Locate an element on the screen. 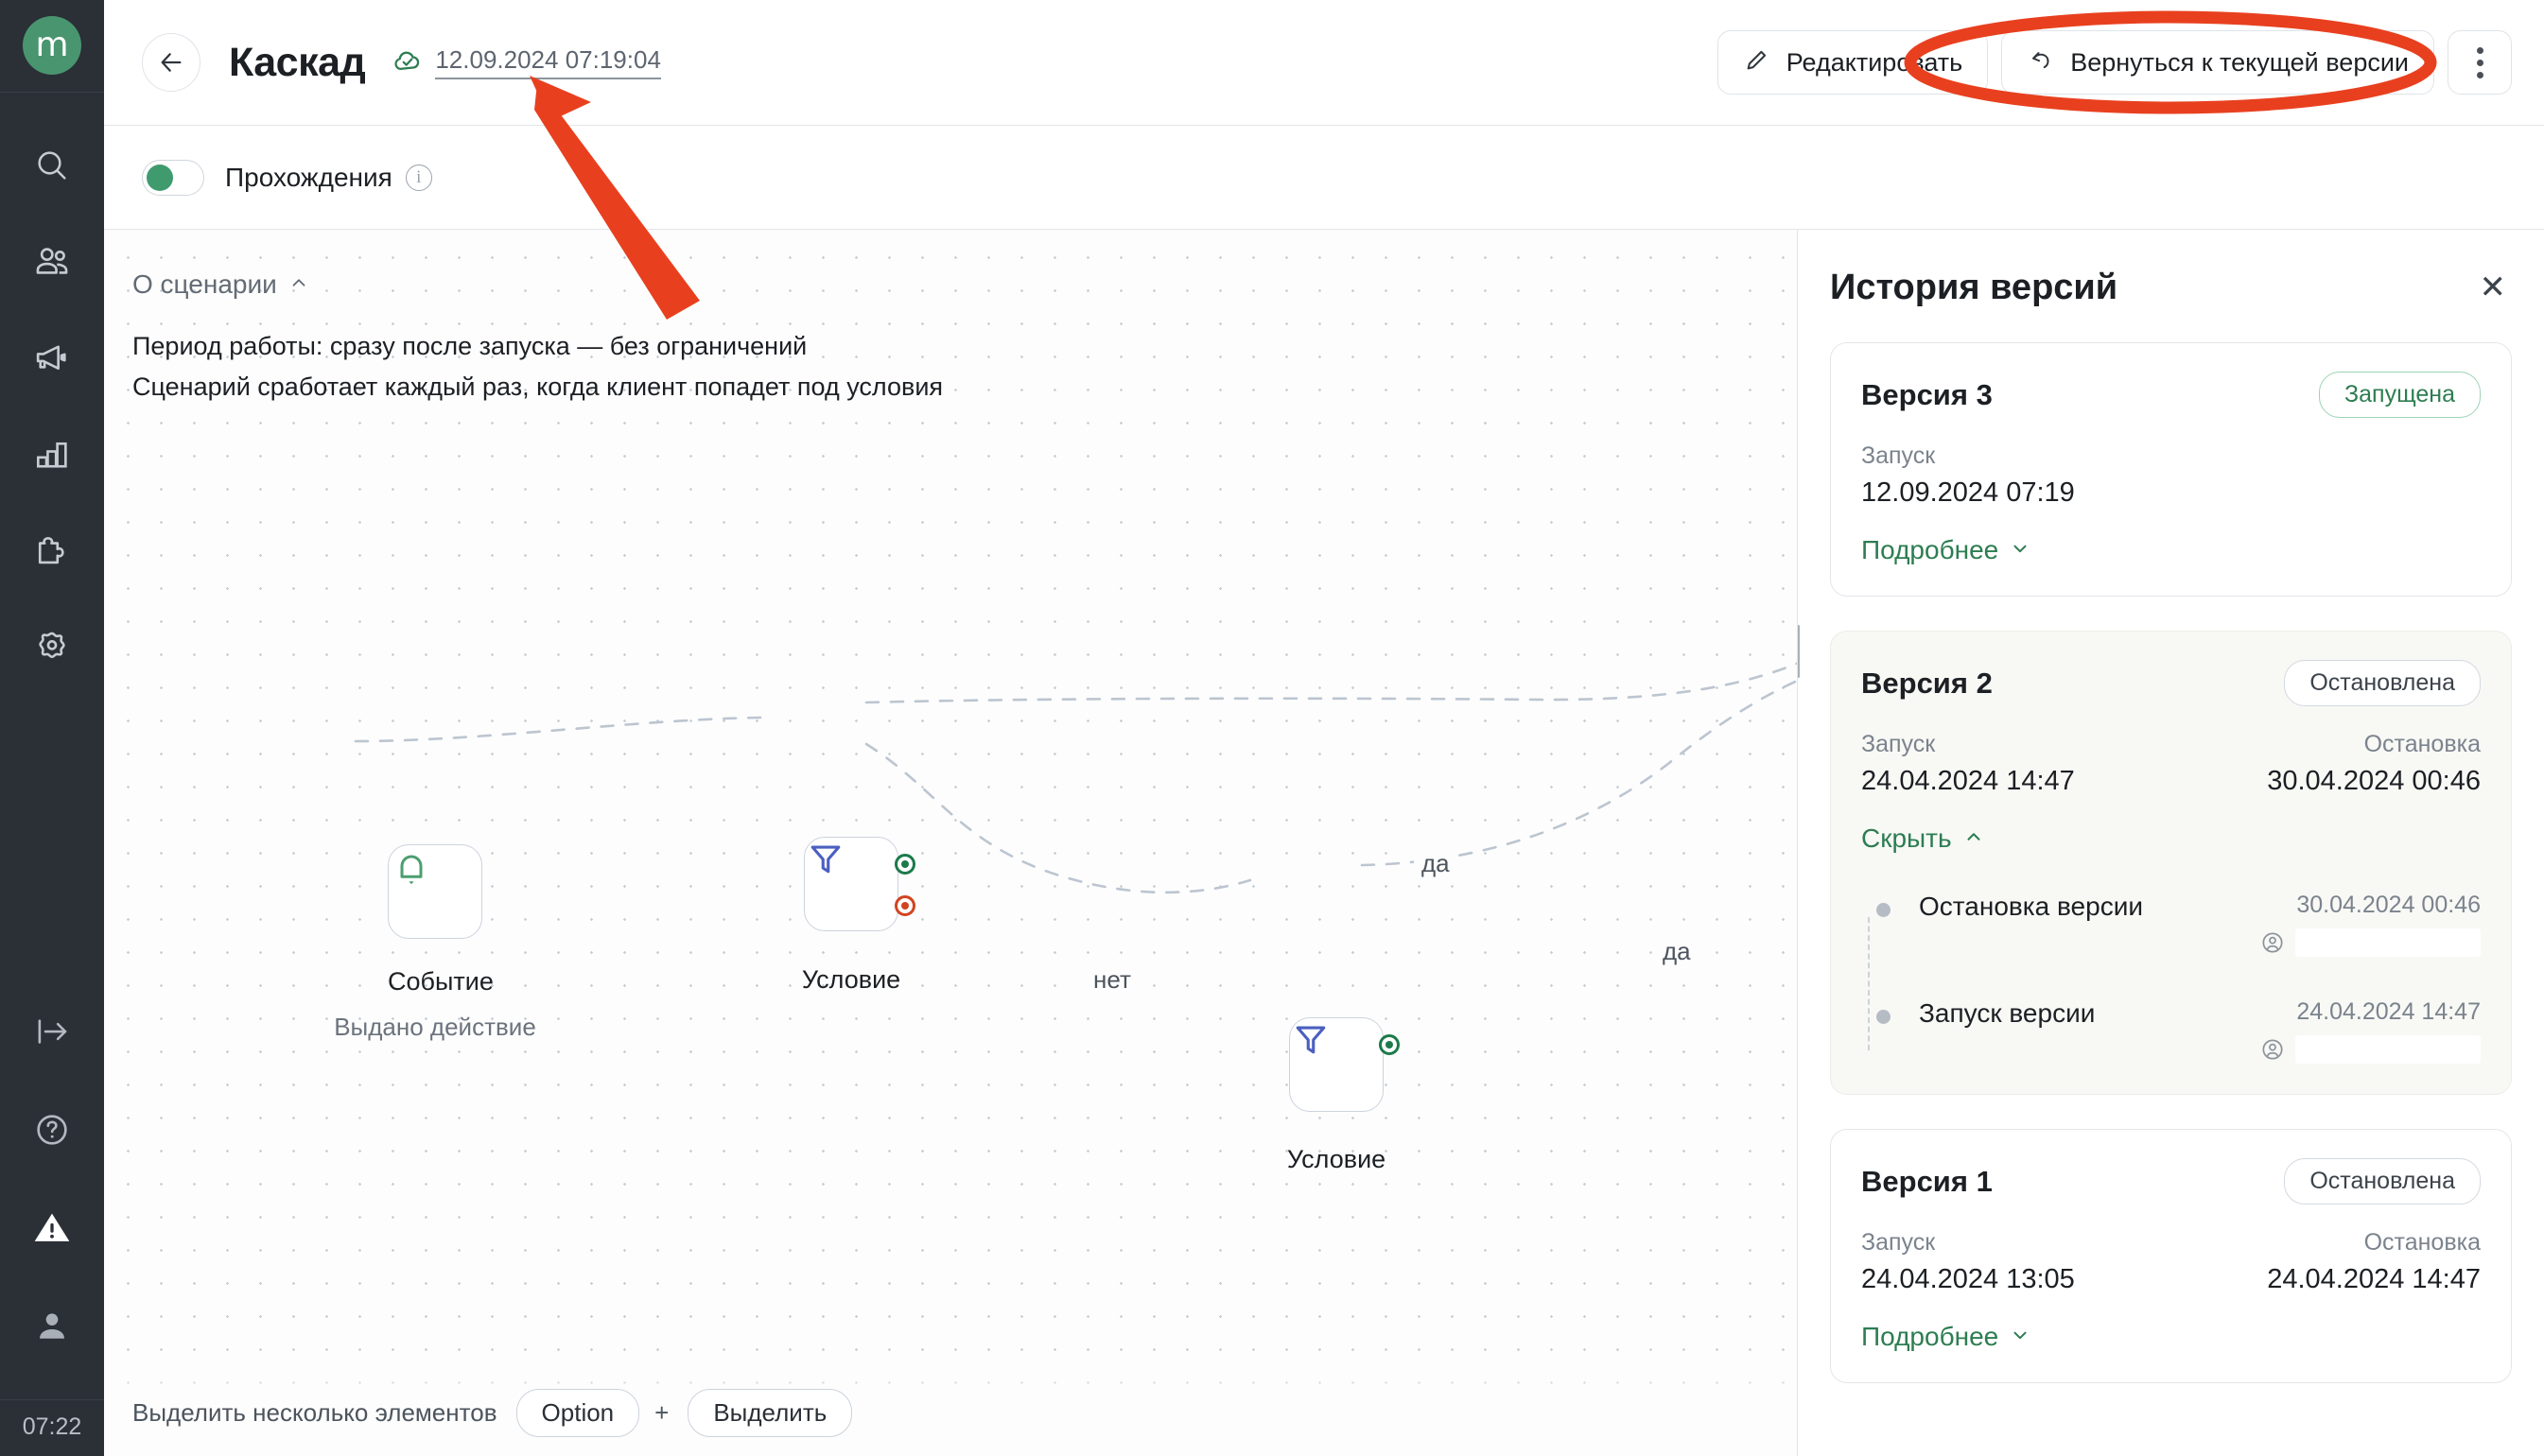 Image resolution: width=2544 pixels, height=1456 pixels. revert-to-current-version-button: Вернуться к текущей версии is located at coordinates (2217, 62).